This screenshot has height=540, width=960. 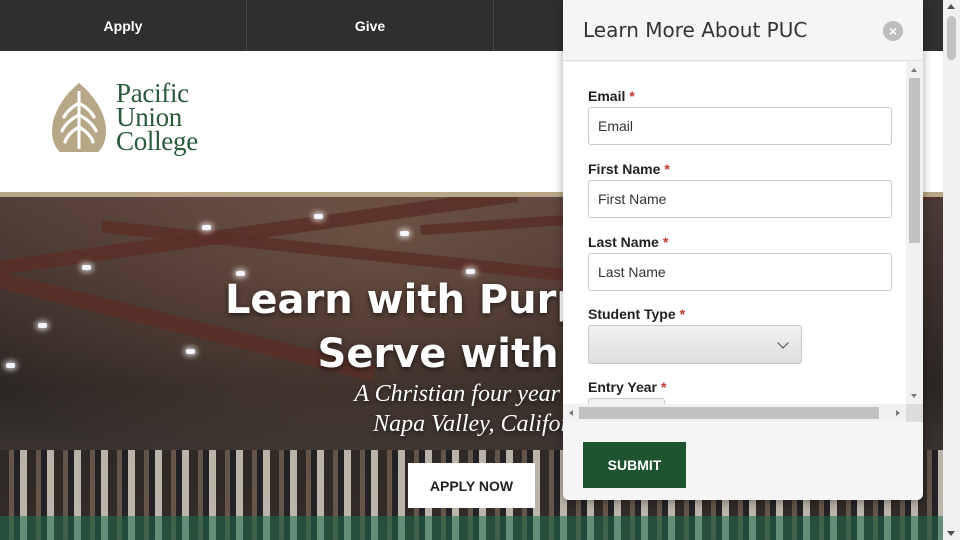 I want to click on email-field: Email, so click(x=740, y=126).